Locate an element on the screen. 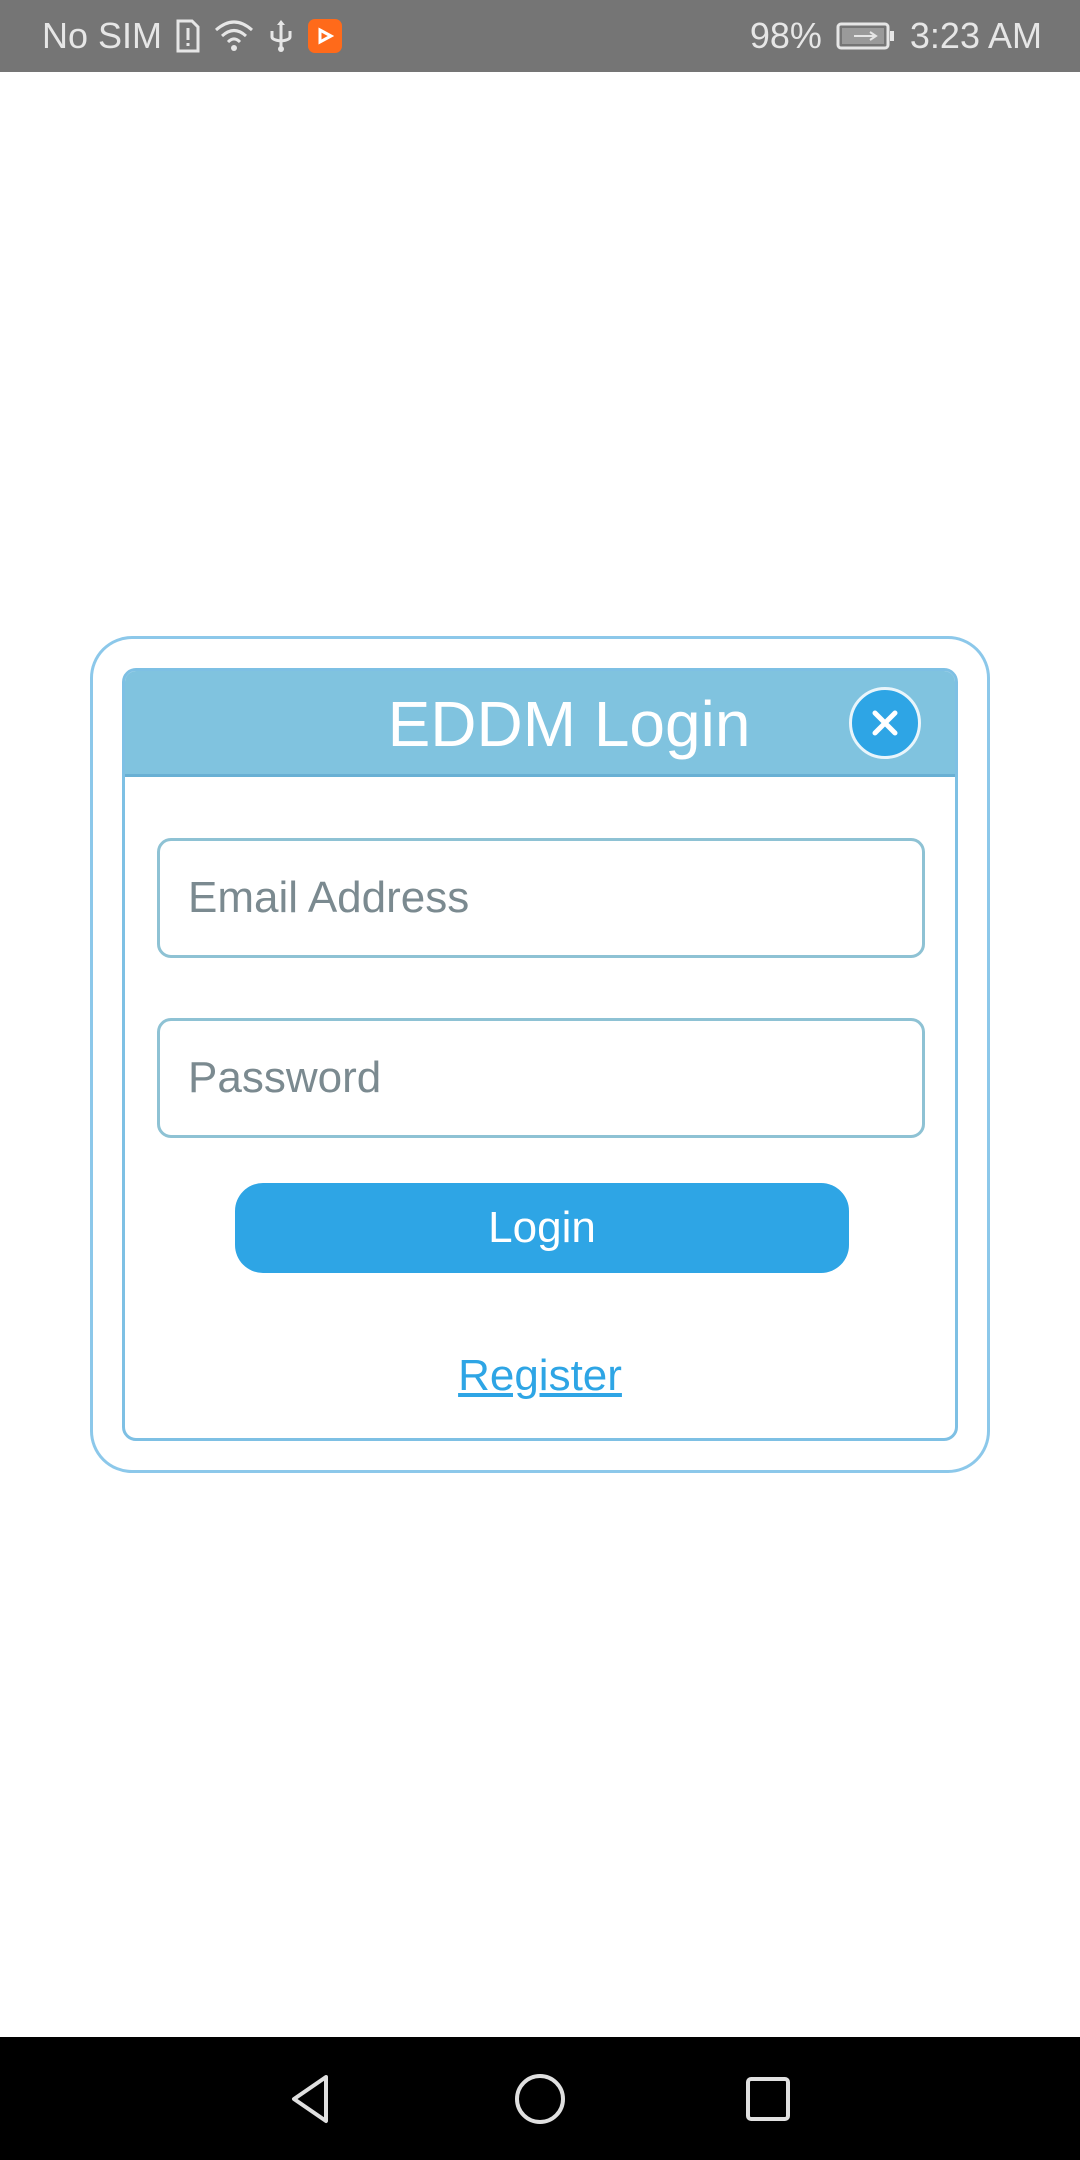 Image resolution: width=1080 pixels, height=2160 pixels. recents-icon is located at coordinates (768, 2099).